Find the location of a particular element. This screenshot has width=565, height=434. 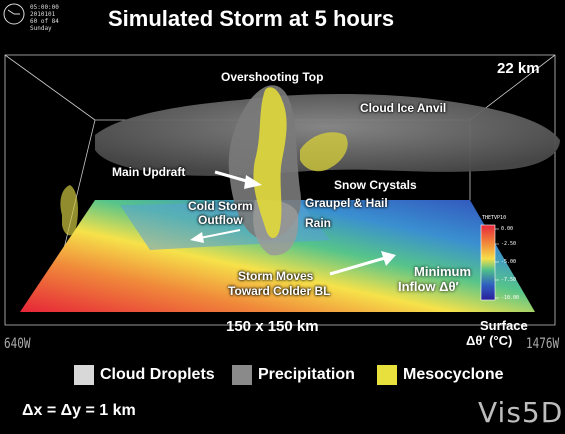

legend-precipitation: Precipitation is located at coordinates (293, 375).